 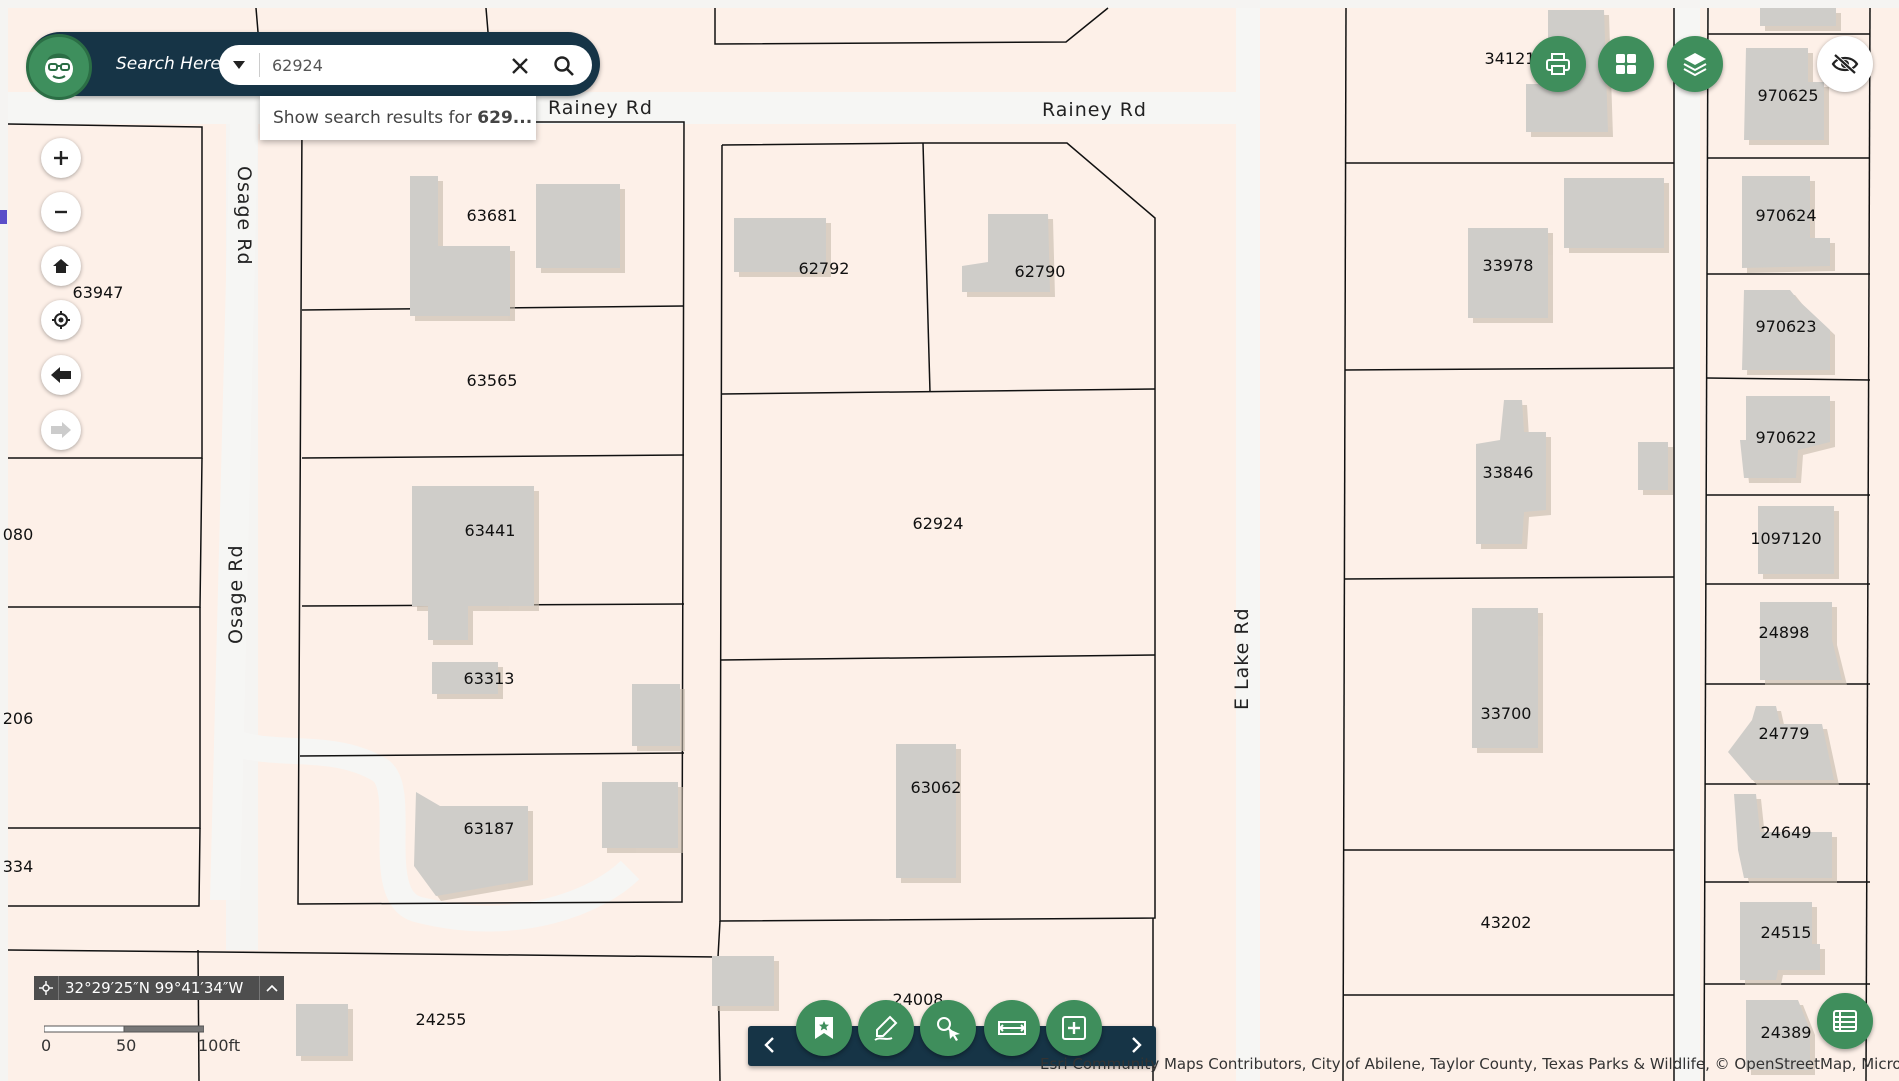 What do you see at coordinates (1785, 538) in the screenshot?
I see `parcel-label: 1097120` at bounding box center [1785, 538].